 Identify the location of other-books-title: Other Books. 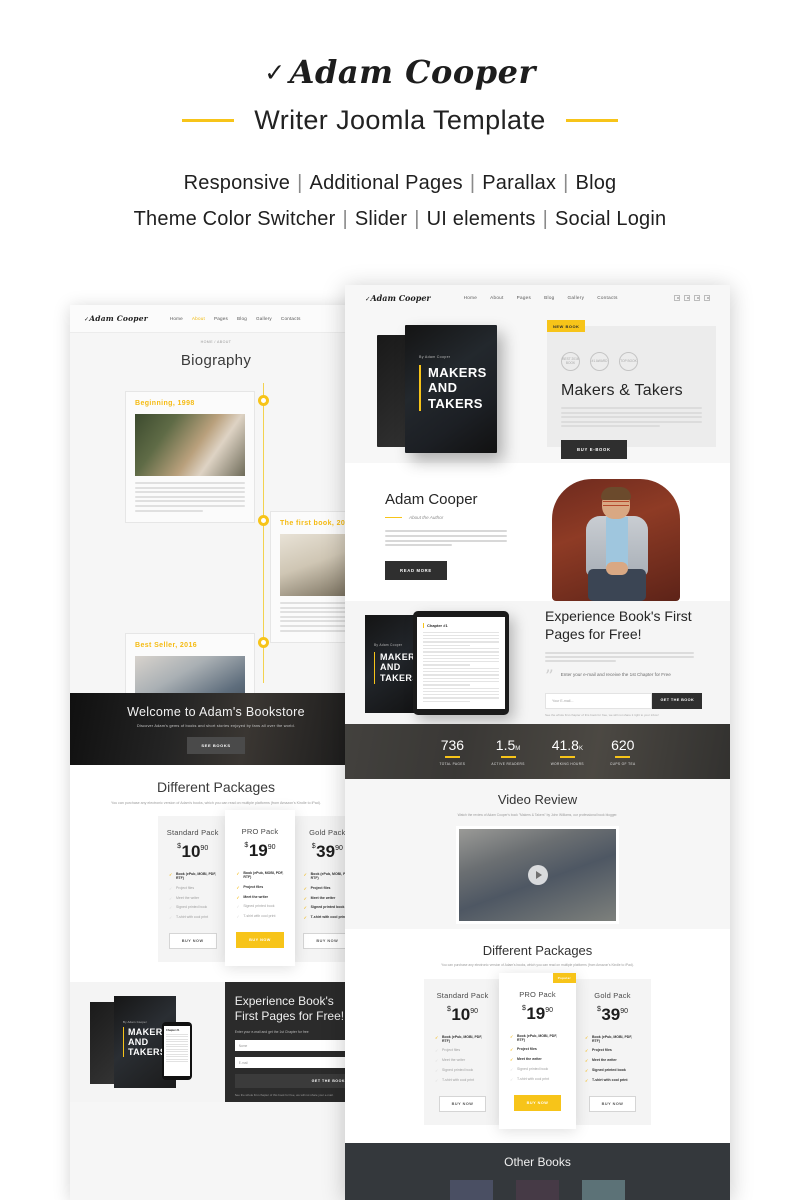
(537, 1161).